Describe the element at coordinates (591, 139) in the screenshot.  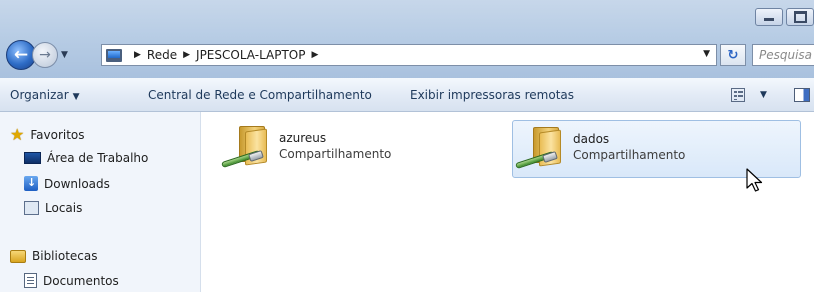
I see `share-name: dados` at that location.